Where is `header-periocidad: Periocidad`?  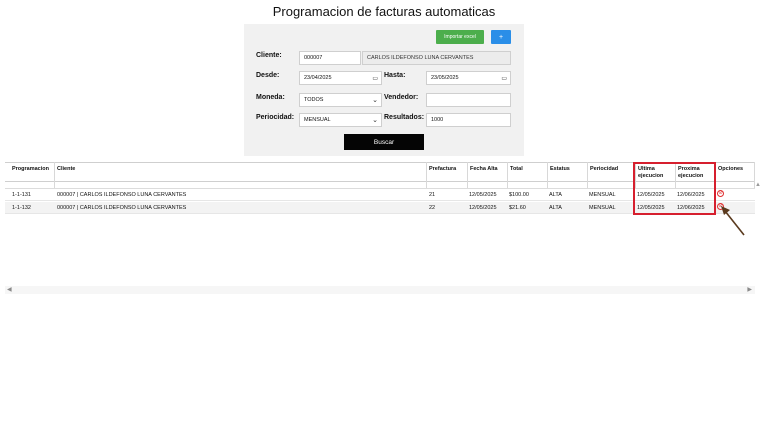
header-periocidad: Periocidad is located at coordinates (604, 169).